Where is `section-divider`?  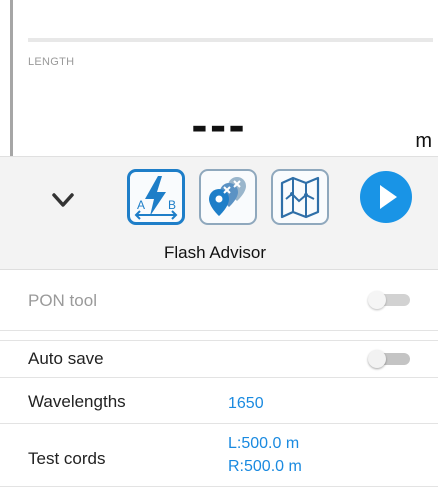
section-divider is located at coordinates (230, 40).